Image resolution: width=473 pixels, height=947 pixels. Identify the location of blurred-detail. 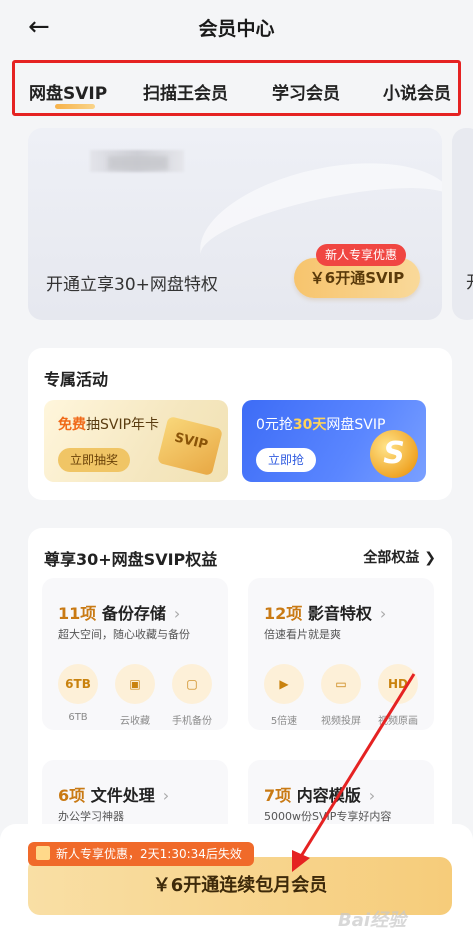
(138, 163).